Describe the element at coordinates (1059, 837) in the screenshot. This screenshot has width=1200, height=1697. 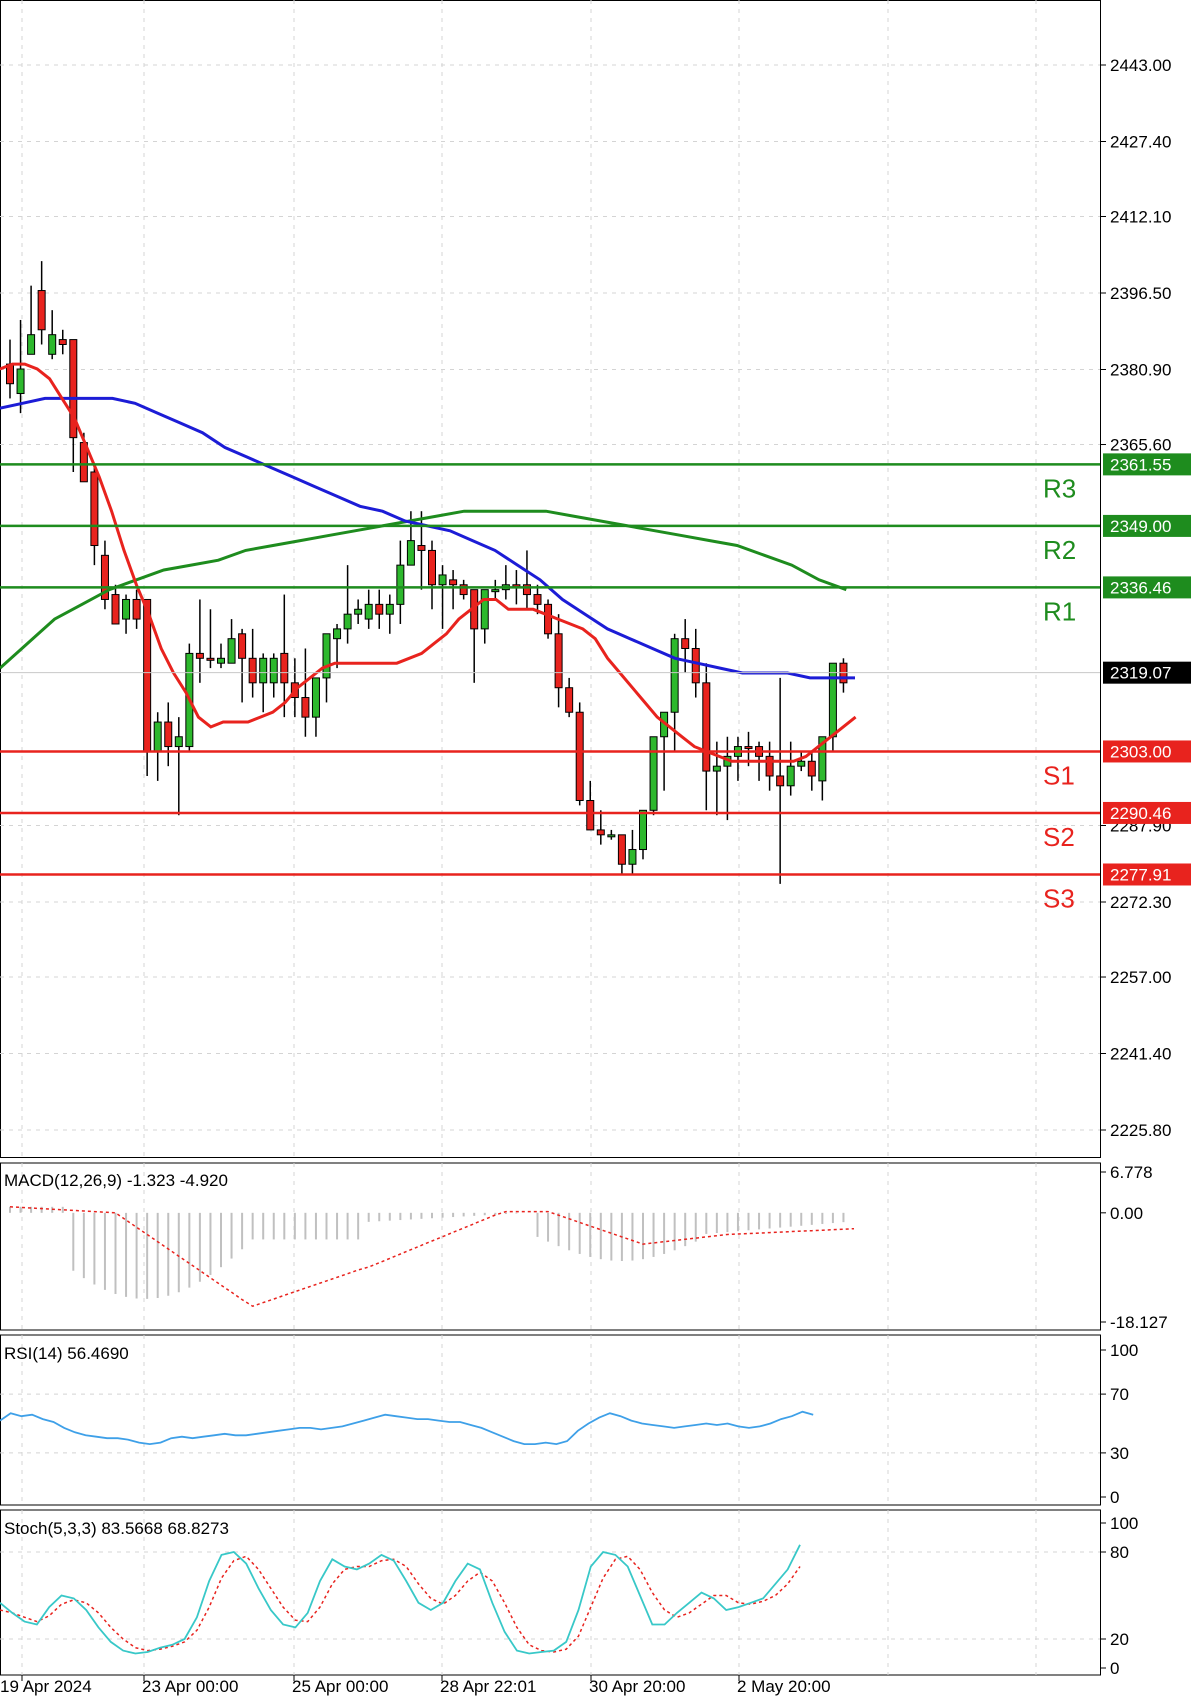
I see `level-name-s2: S2` at that location.